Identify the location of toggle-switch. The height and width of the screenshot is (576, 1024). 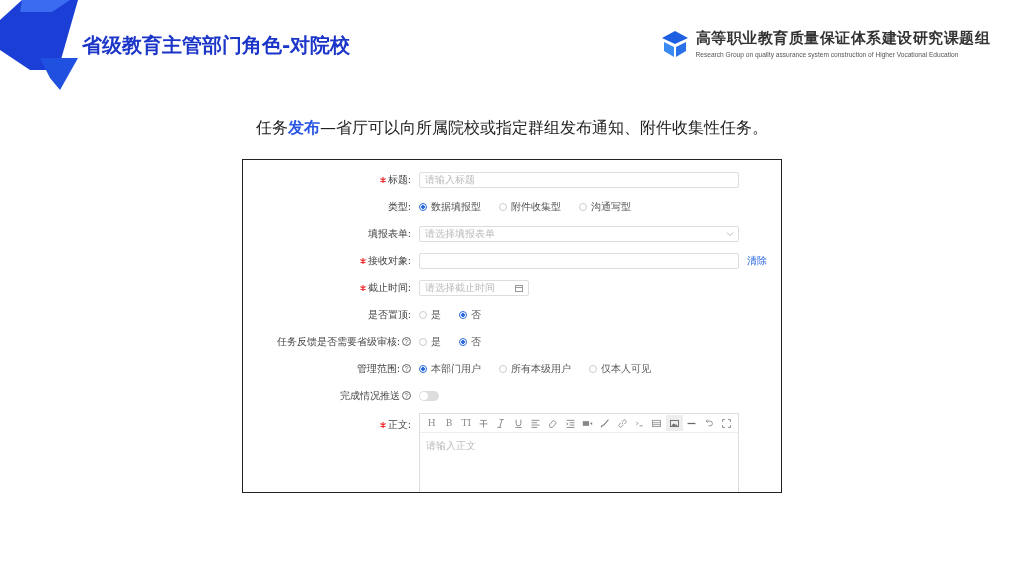
(429, 395).